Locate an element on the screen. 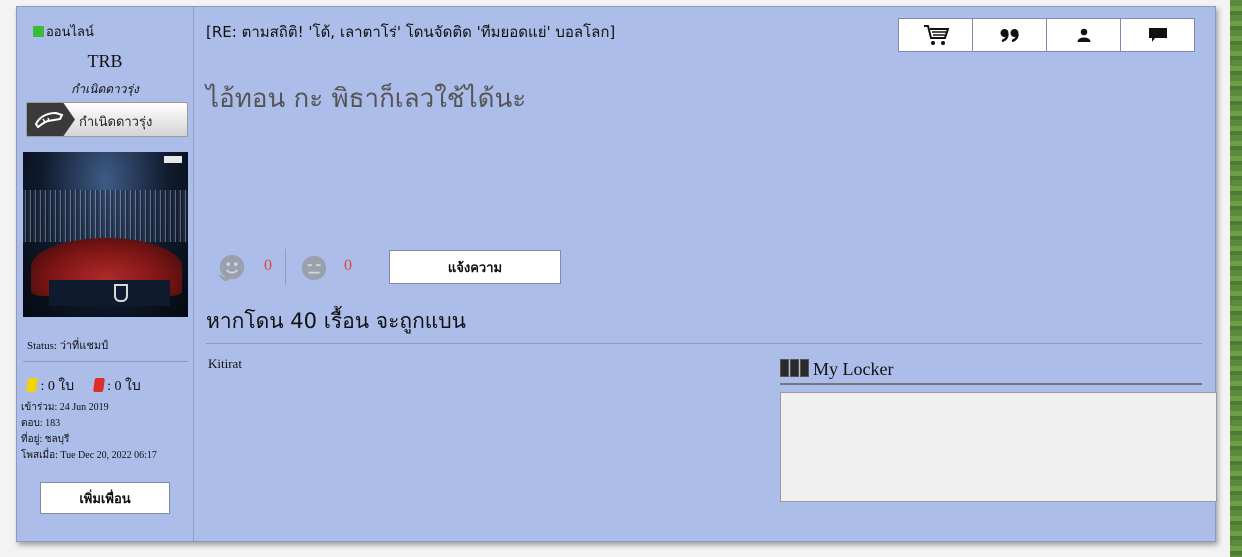 The height and width of the screenshot is (557, 1242). rank-badge-label: กำเนิดดาวรุ่ง is located at coordinates (116, 122).